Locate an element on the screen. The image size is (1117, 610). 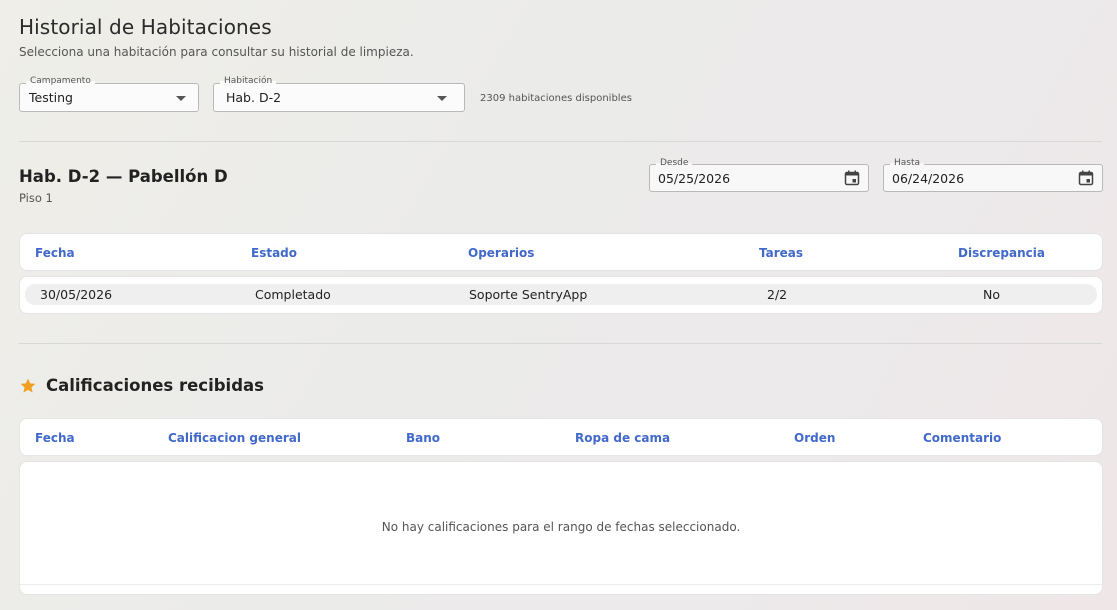
desde-date-field: Desde 05/25/2026 is located at coordinates (759, 175).